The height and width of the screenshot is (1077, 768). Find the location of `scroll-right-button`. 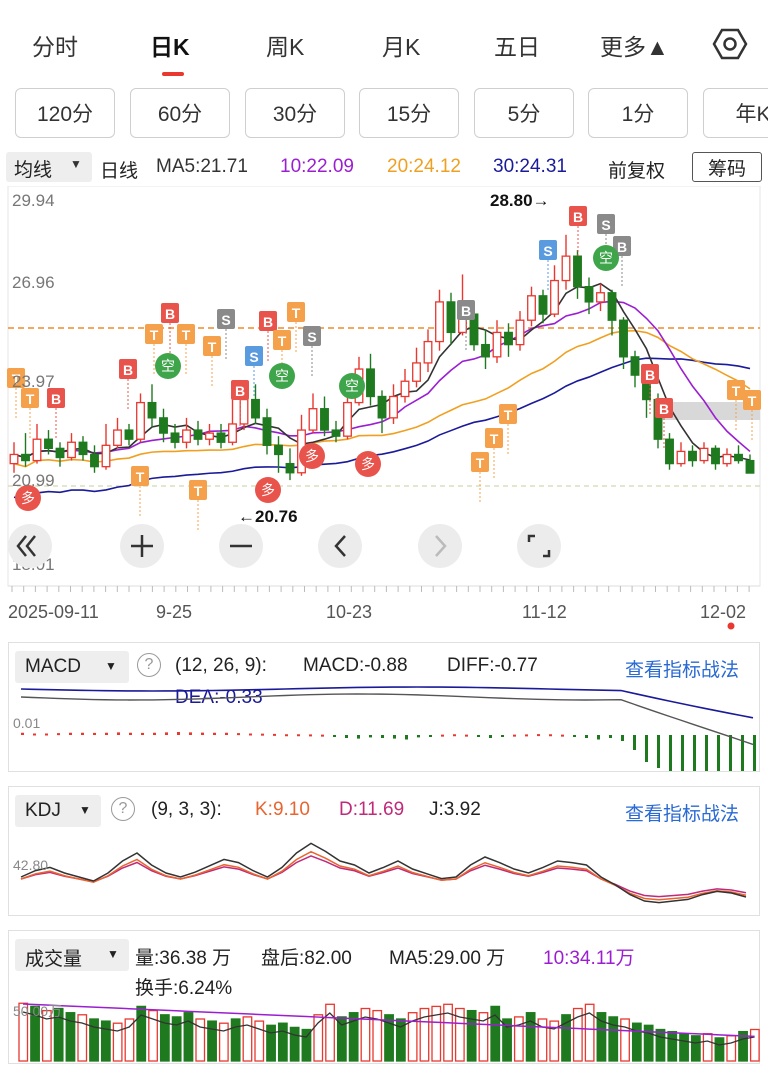

scroll-right-button is located at coordinates (440, 546).